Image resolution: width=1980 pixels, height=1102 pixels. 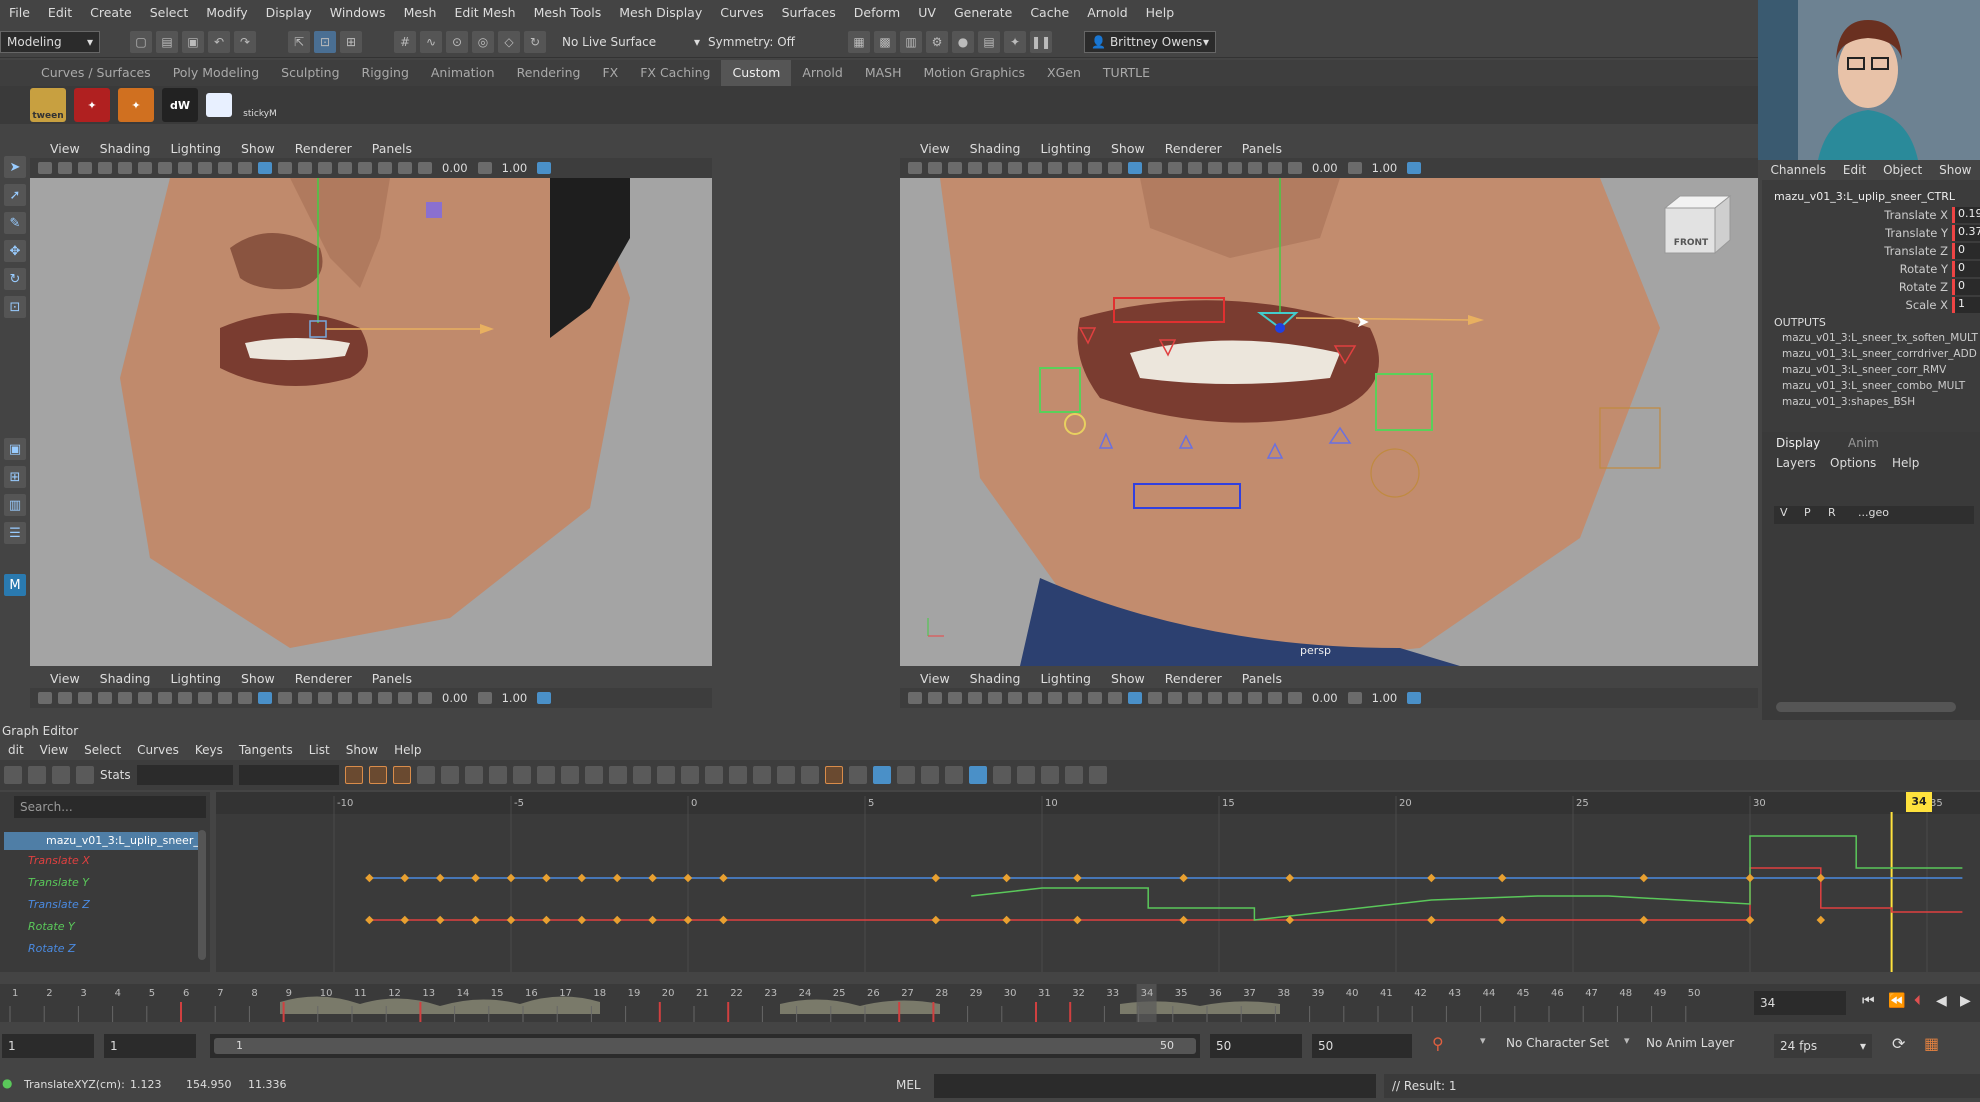 What do you see at coordinates (288, 775) in the screenshot?
I see `stats-value-field` at bounding box center [288, 775].